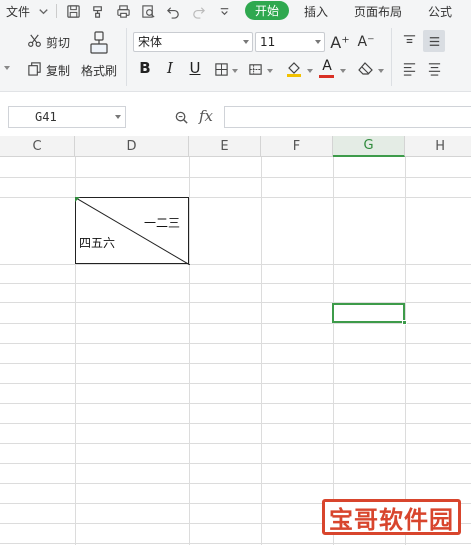  I want to click on brush-icon, so click(99, 43).